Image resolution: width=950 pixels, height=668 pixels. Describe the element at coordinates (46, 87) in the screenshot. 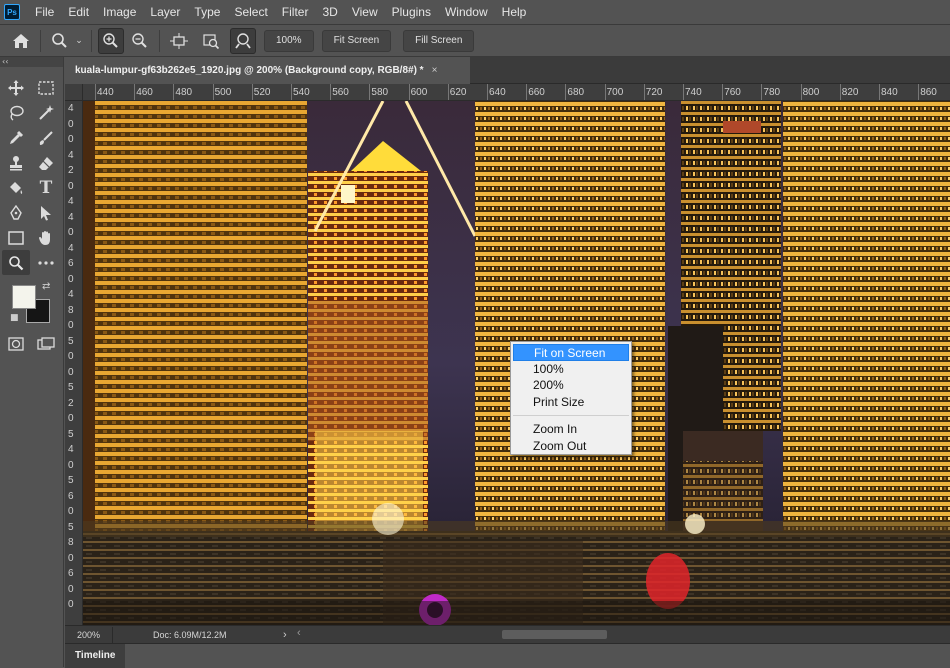

I see `marquee-tool-icon` at that location.